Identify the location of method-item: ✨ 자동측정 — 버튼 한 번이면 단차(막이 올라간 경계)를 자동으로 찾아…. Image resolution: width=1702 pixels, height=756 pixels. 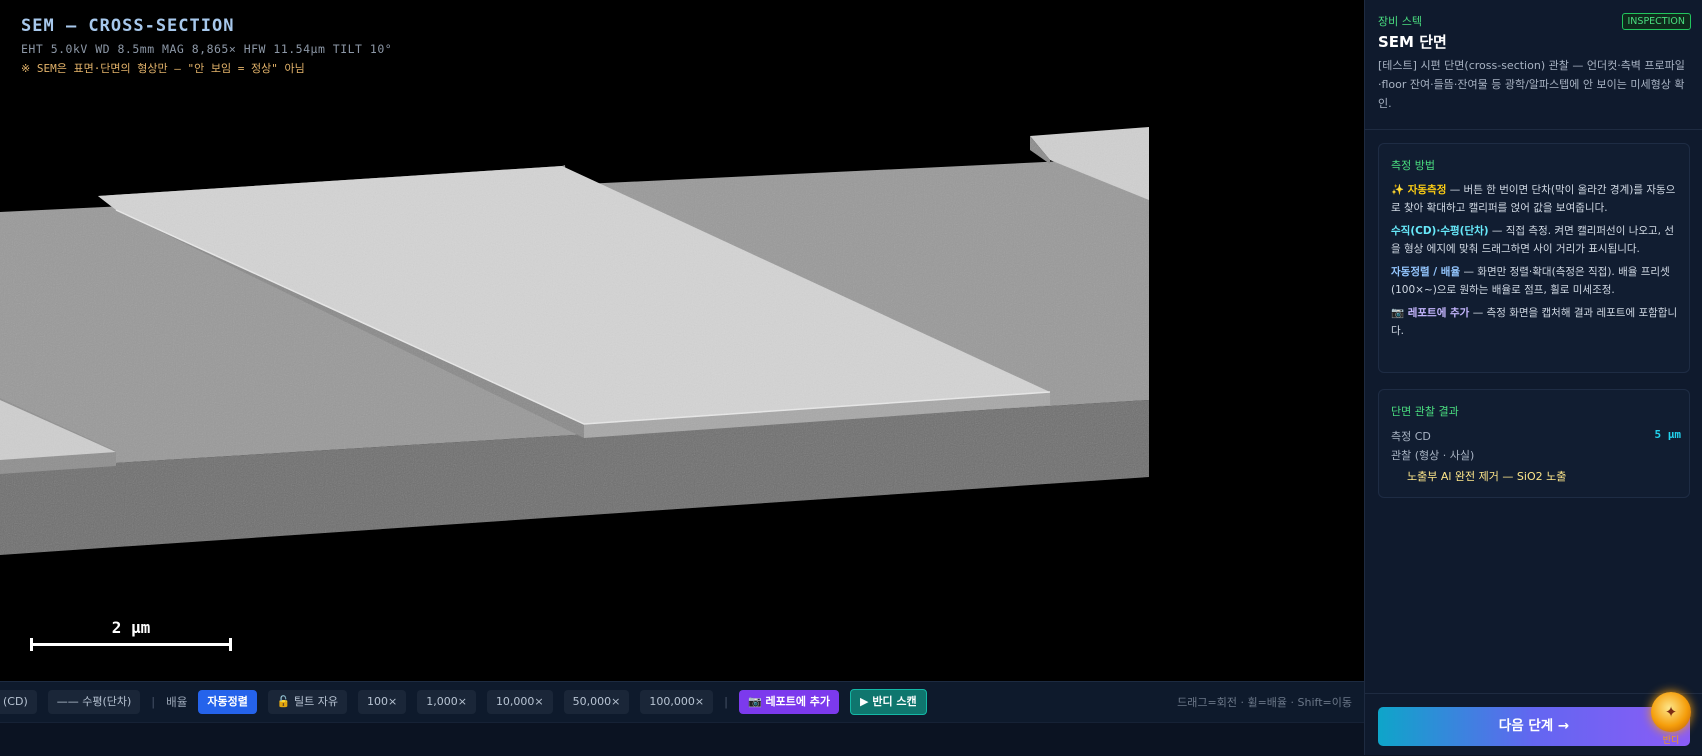
(1536, 199).